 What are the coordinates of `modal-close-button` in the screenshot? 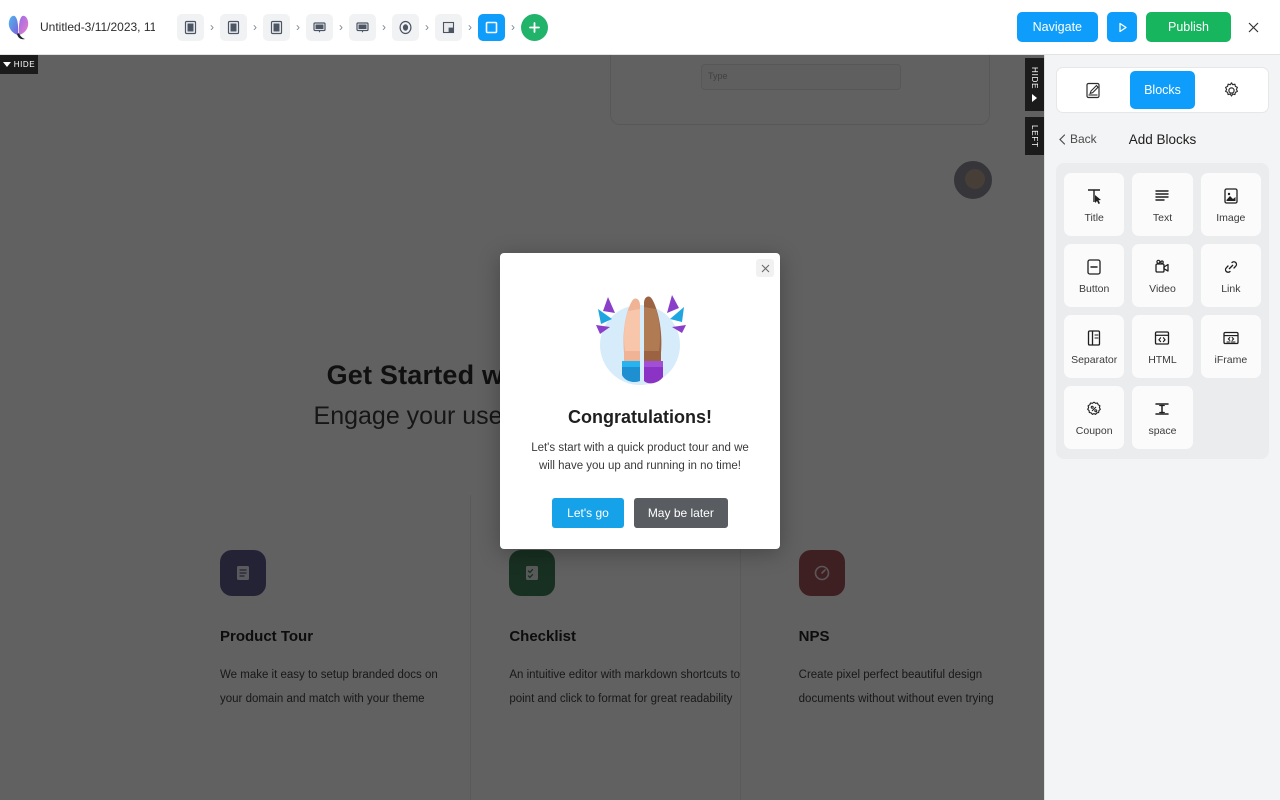 It's located at (765, 268).